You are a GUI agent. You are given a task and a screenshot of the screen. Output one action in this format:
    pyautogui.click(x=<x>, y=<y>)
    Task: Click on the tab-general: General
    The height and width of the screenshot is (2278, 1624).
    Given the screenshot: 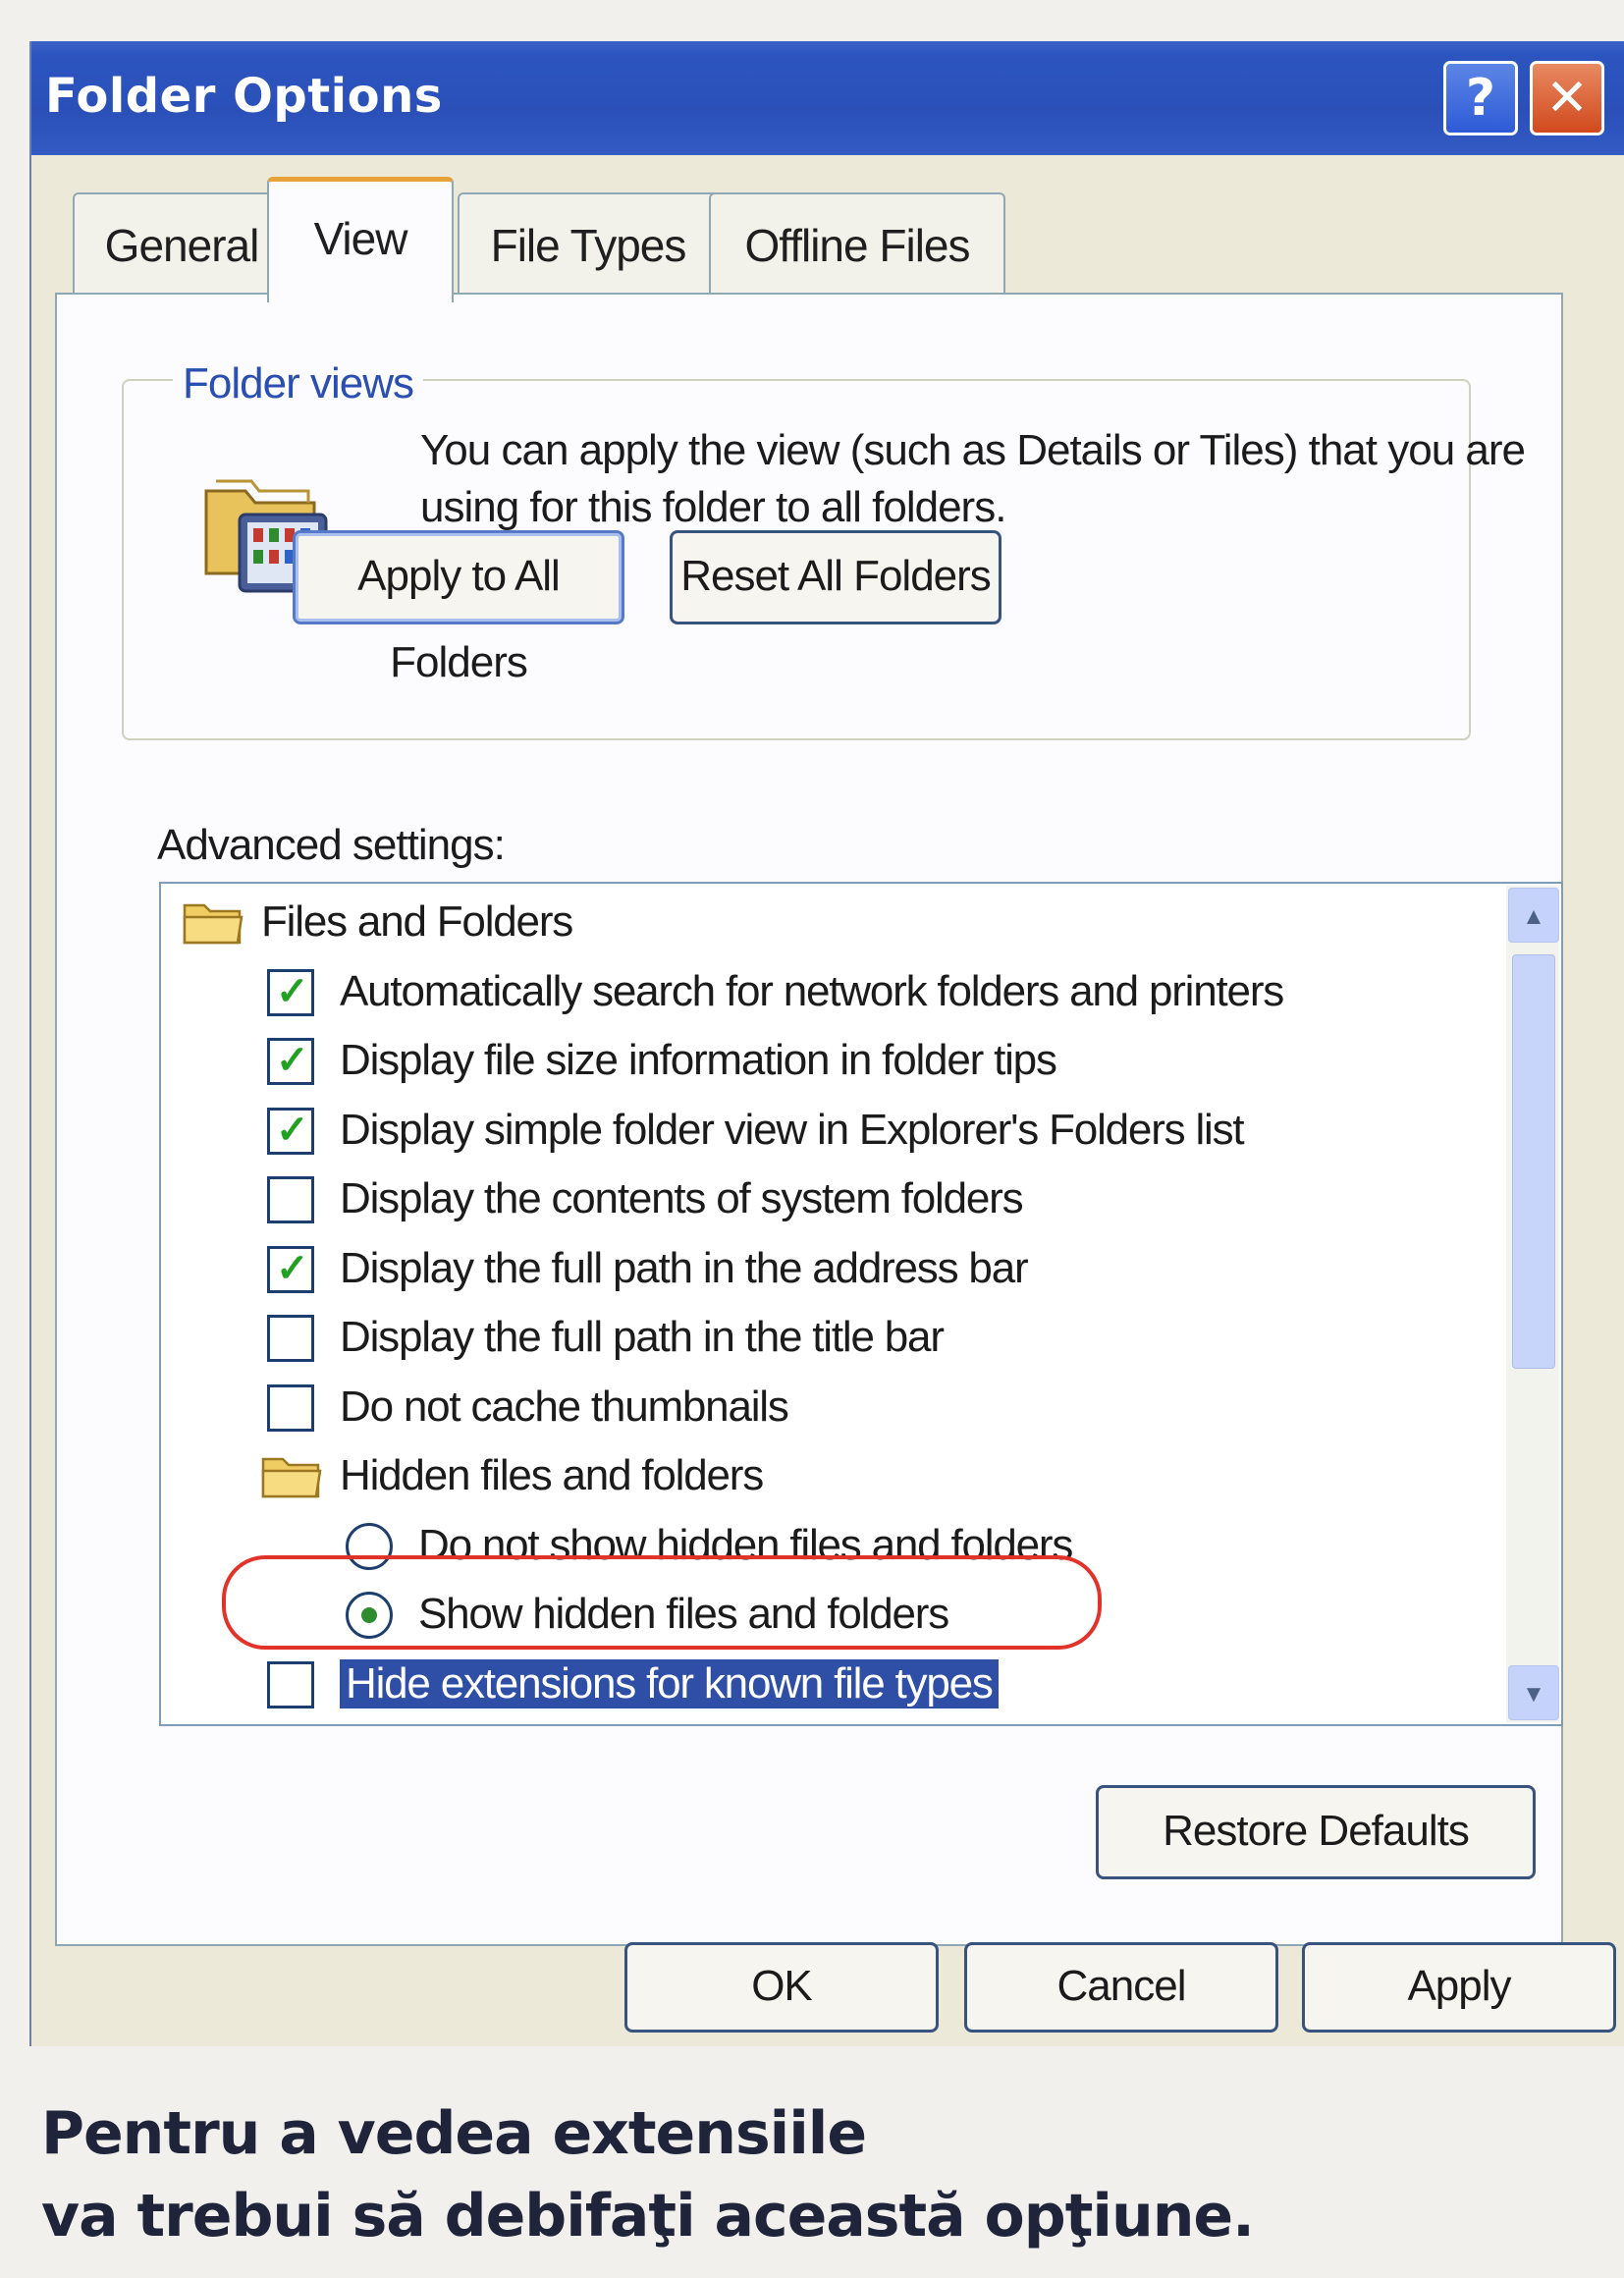 What is the action you would take?
    pyautogui.click(x=182, y=243)
    